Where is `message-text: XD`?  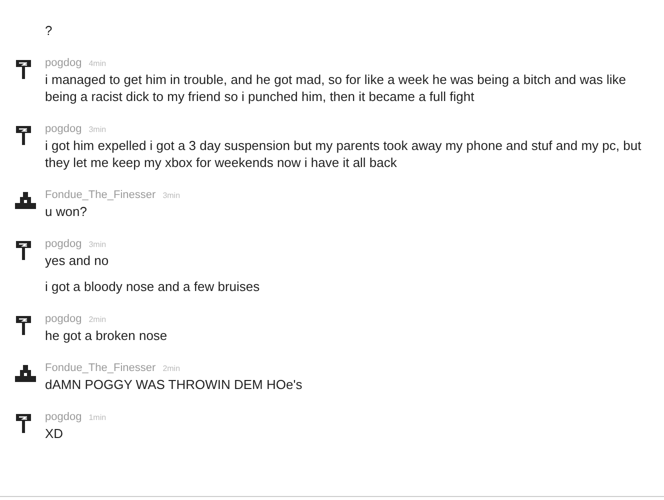
message-text: XD is located at coordinates (54, 433).